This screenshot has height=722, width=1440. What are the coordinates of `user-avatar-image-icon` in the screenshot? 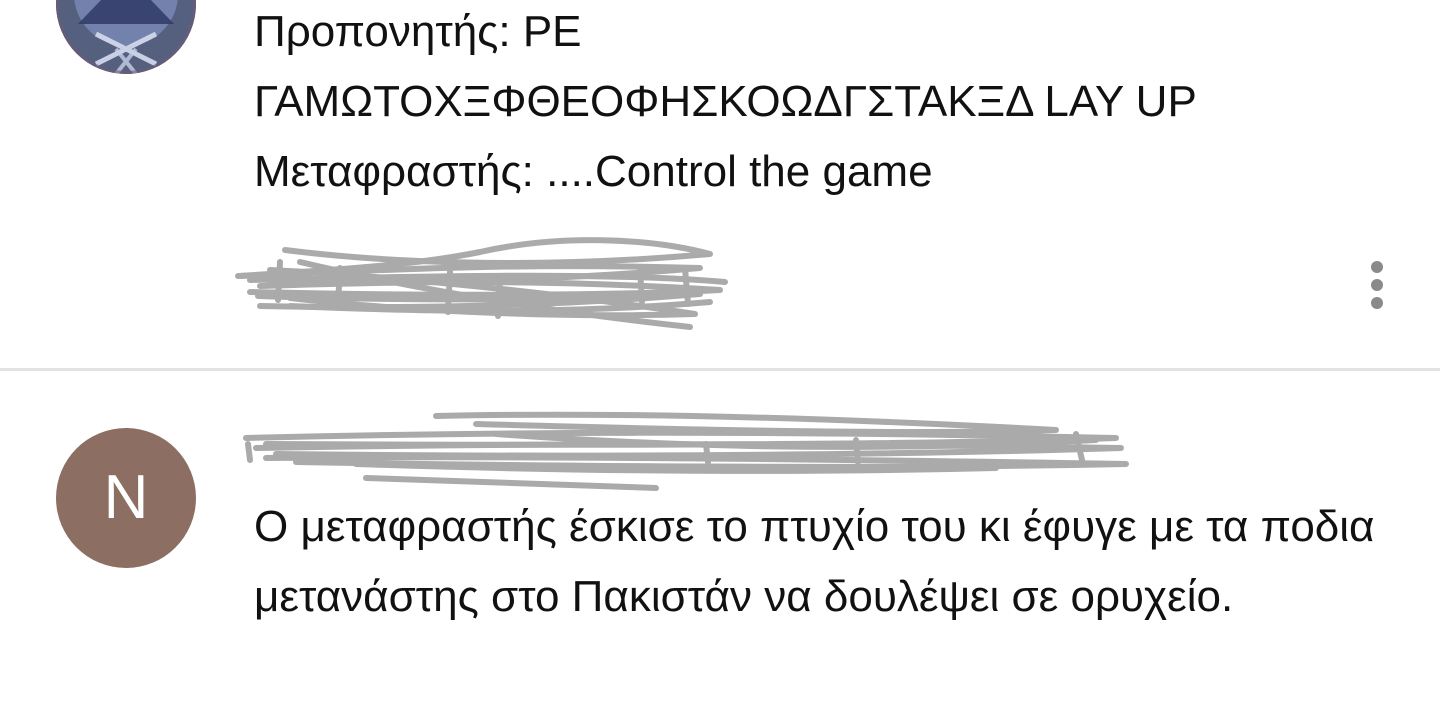 It's located at (126, 37).